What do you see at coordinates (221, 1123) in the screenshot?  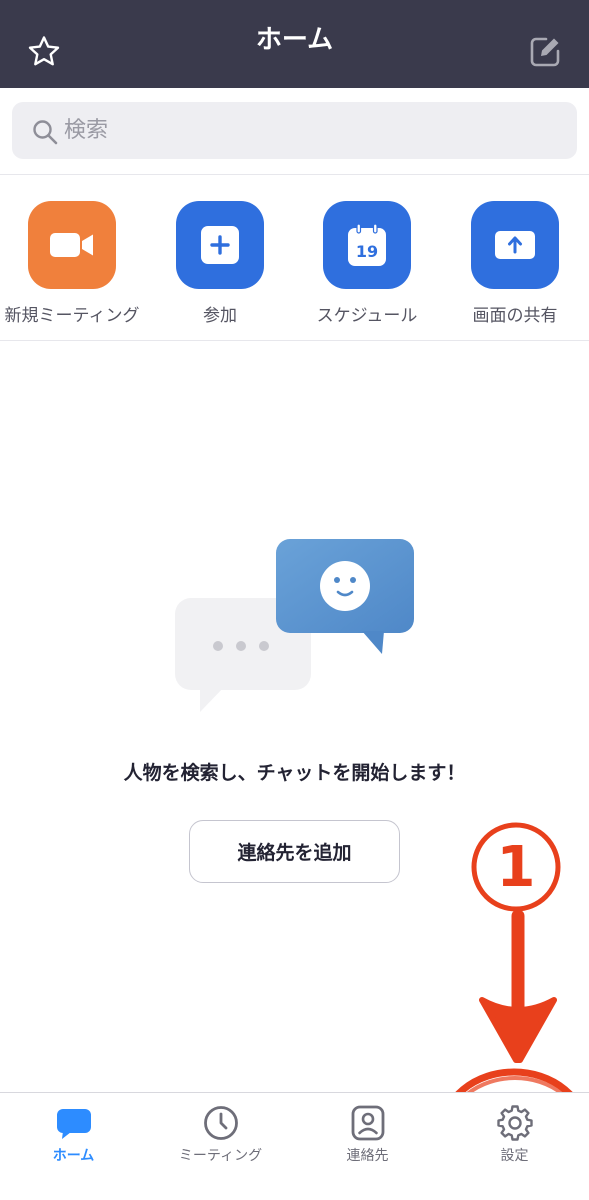 I see `clock-icon` at bounding box center [221, 1123].